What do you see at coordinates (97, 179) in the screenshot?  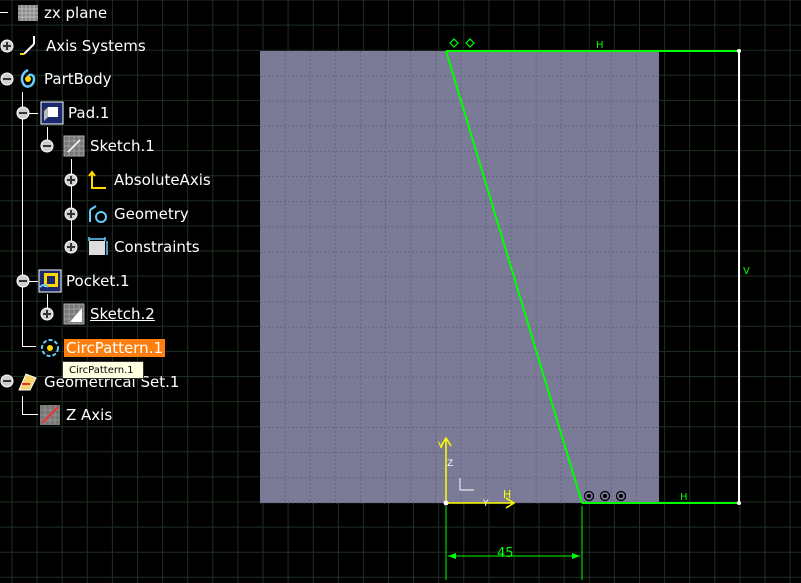 I see `absolute-axis-icon` at bounding box center [97, 179].